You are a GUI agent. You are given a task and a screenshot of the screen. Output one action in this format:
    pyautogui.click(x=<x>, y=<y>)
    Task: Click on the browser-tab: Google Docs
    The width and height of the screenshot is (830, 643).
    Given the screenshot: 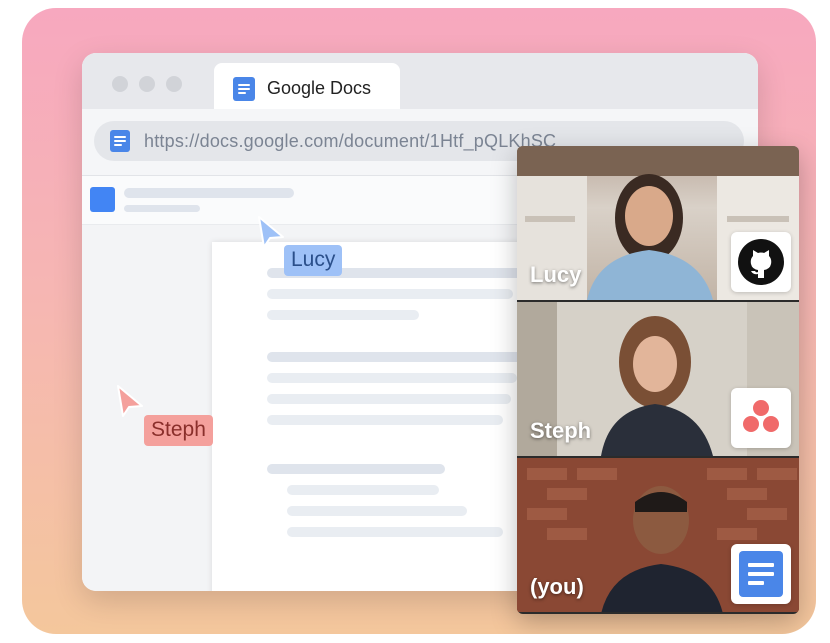 What is the action you would take?
    pyautogui.click(x=307, y=86)
    